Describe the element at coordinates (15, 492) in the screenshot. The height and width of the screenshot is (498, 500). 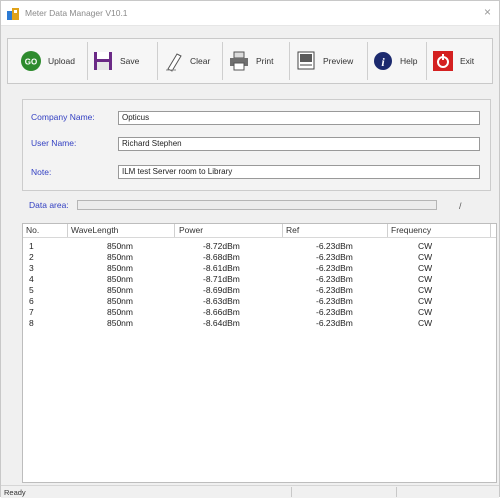
I see `status-text: Ready` at that location.